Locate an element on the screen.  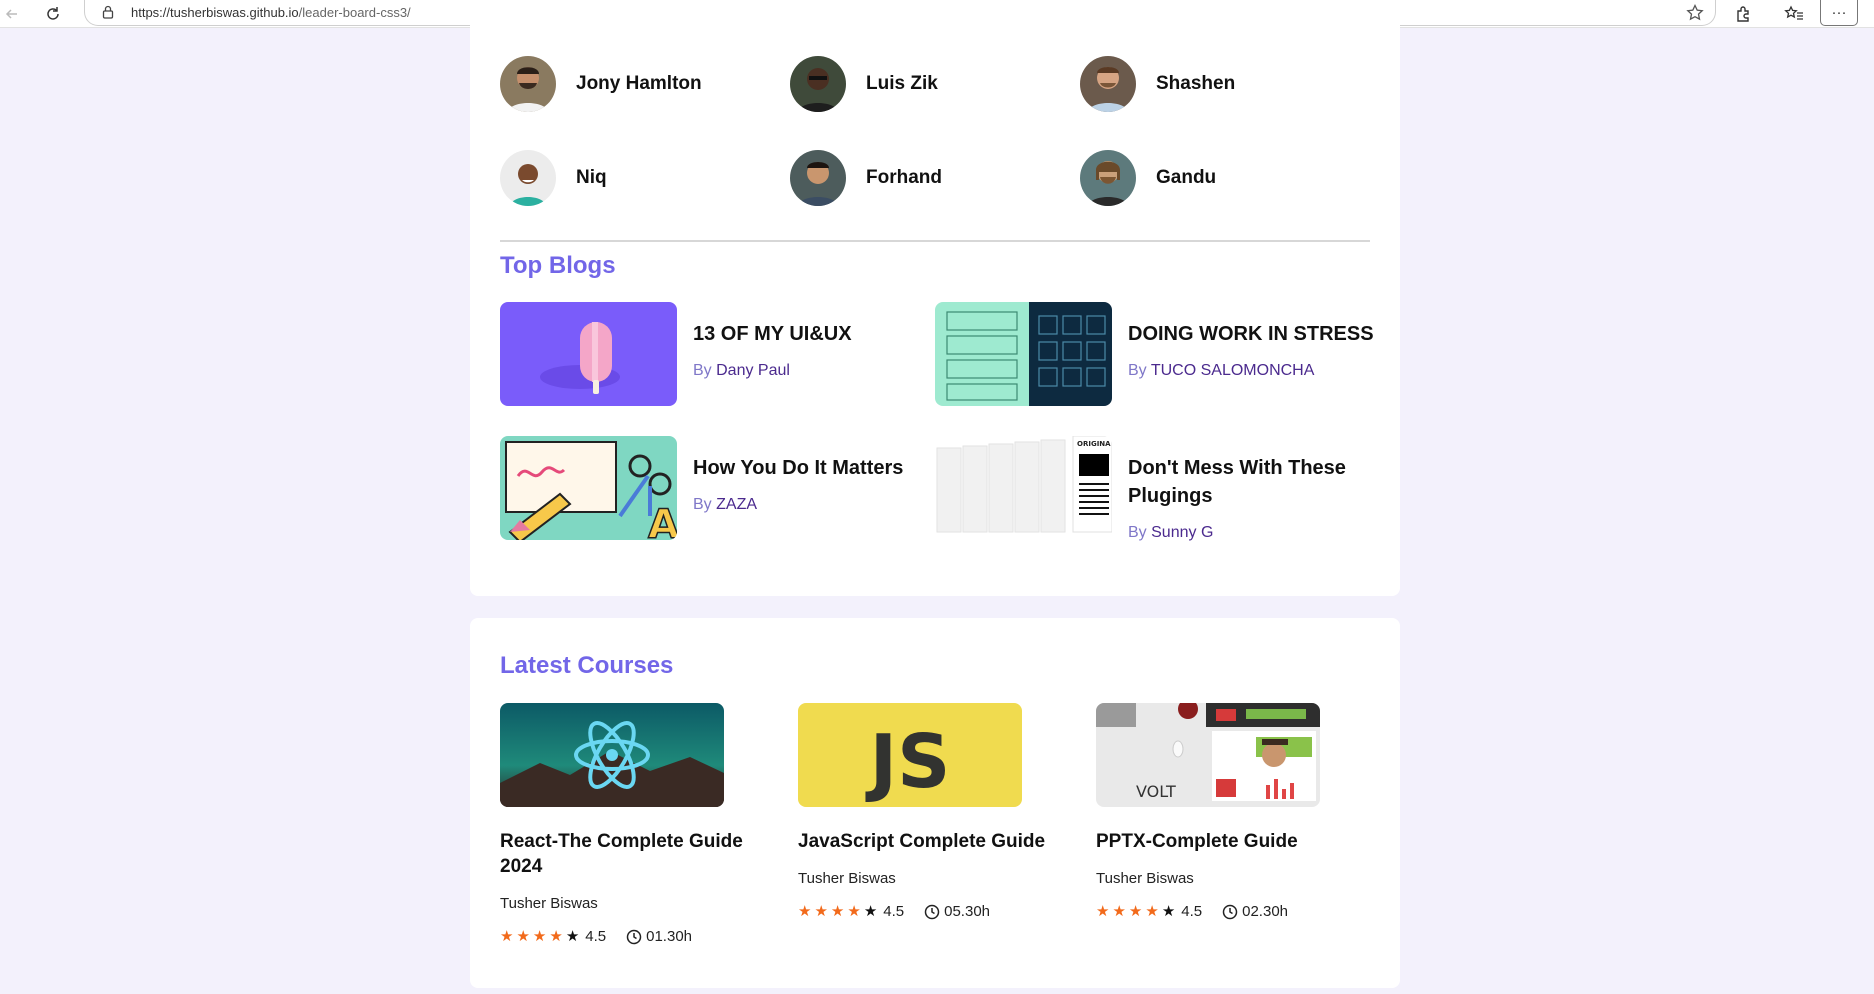
person-card: Niq is located at coordinates (553, 178).